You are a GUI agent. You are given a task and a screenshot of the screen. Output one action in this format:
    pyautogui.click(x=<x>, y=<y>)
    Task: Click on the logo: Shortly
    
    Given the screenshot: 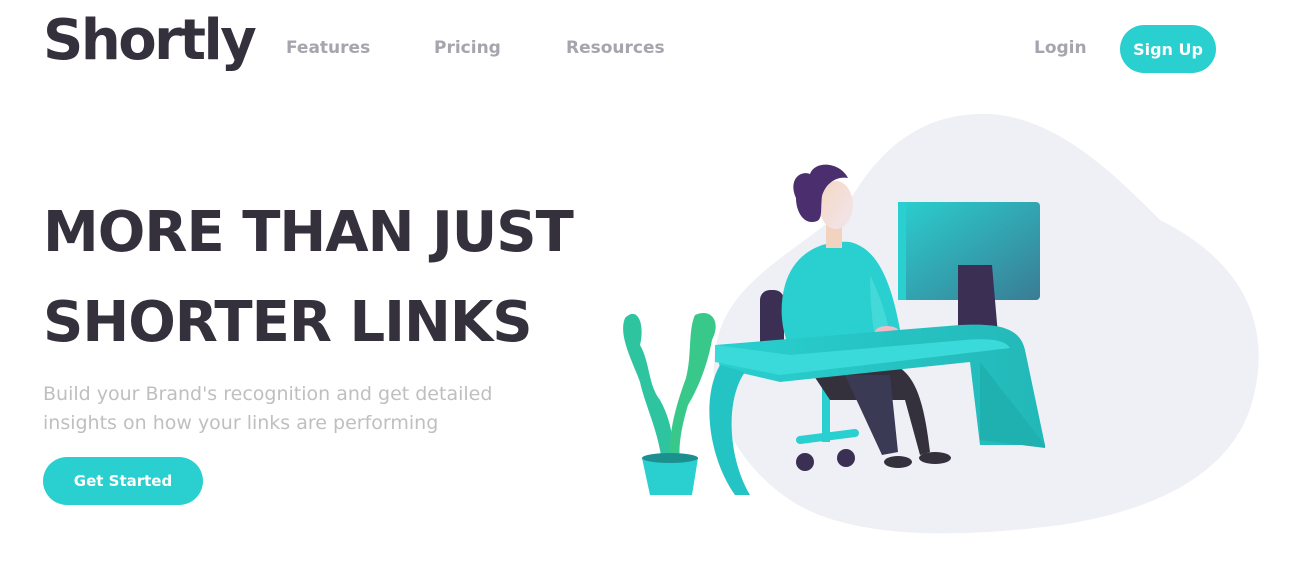 What is the action you would take?
    pyautogui.click(x=150, y=40)
    